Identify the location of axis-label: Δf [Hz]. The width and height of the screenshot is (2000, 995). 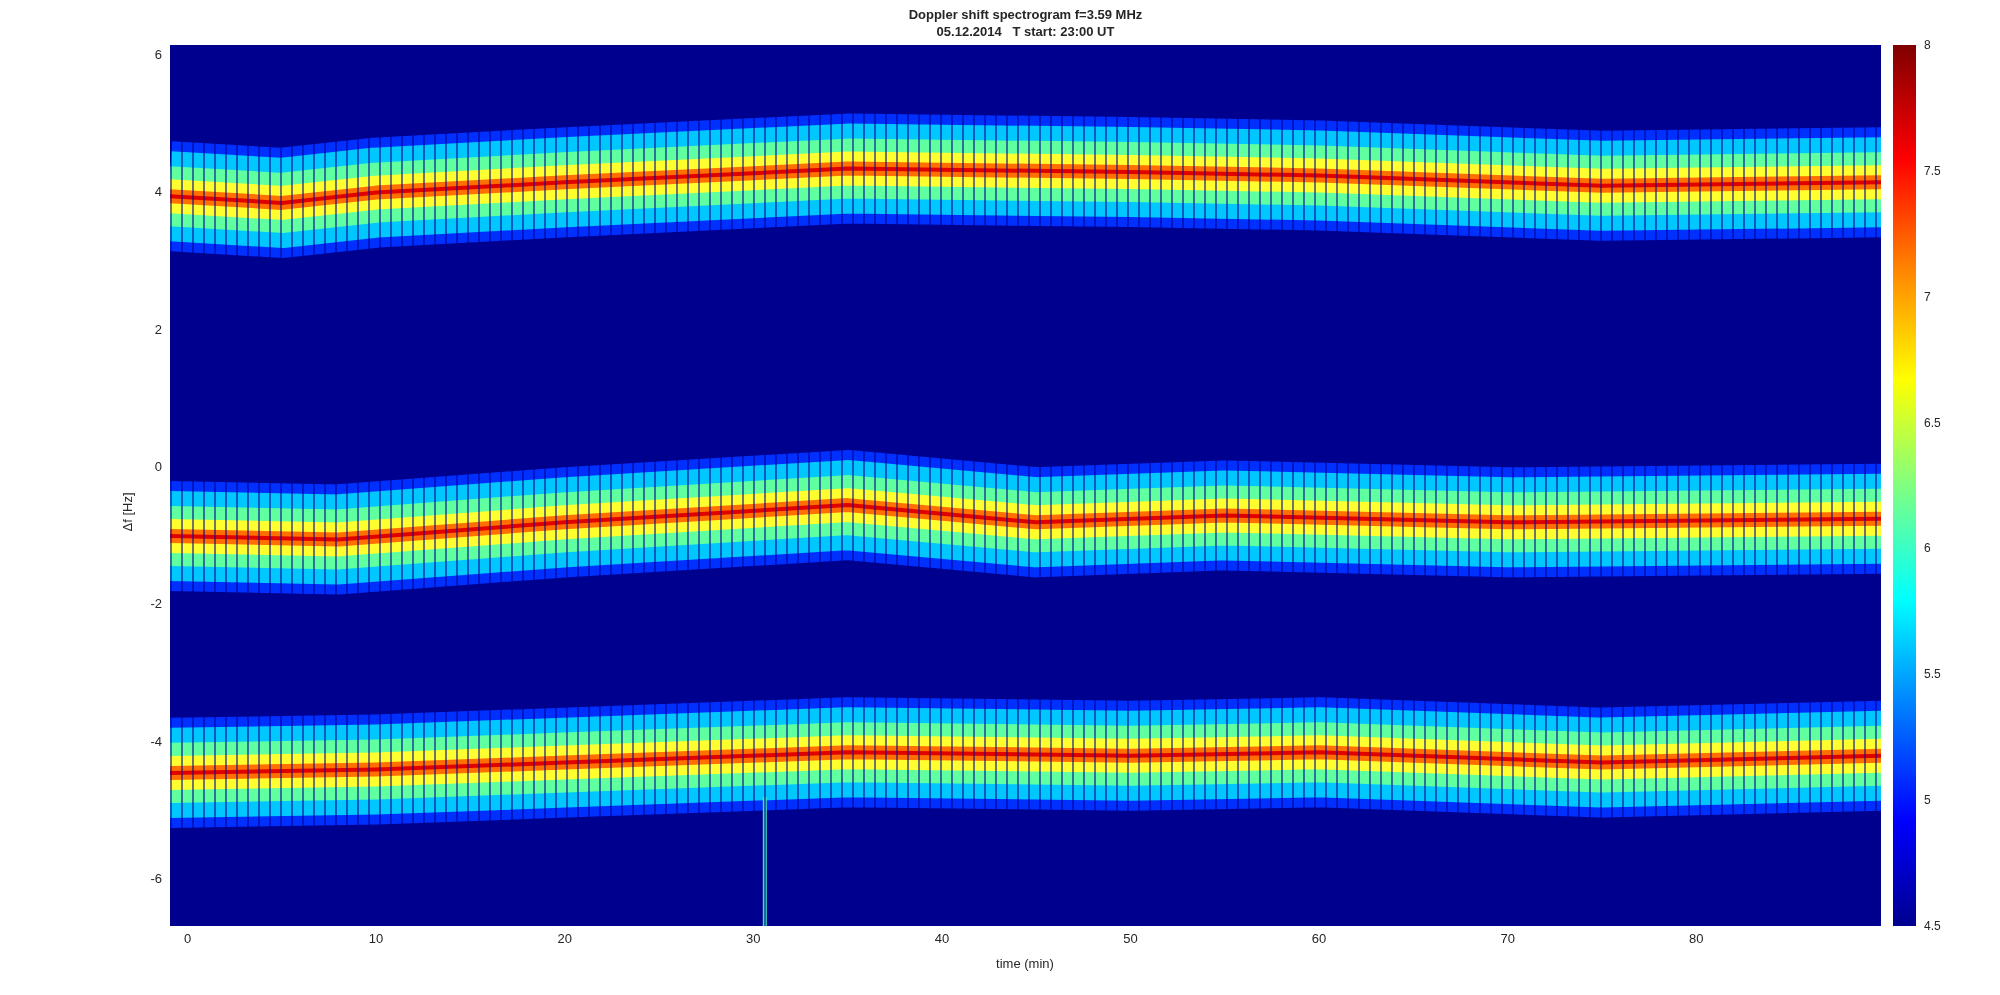
(128, 512).